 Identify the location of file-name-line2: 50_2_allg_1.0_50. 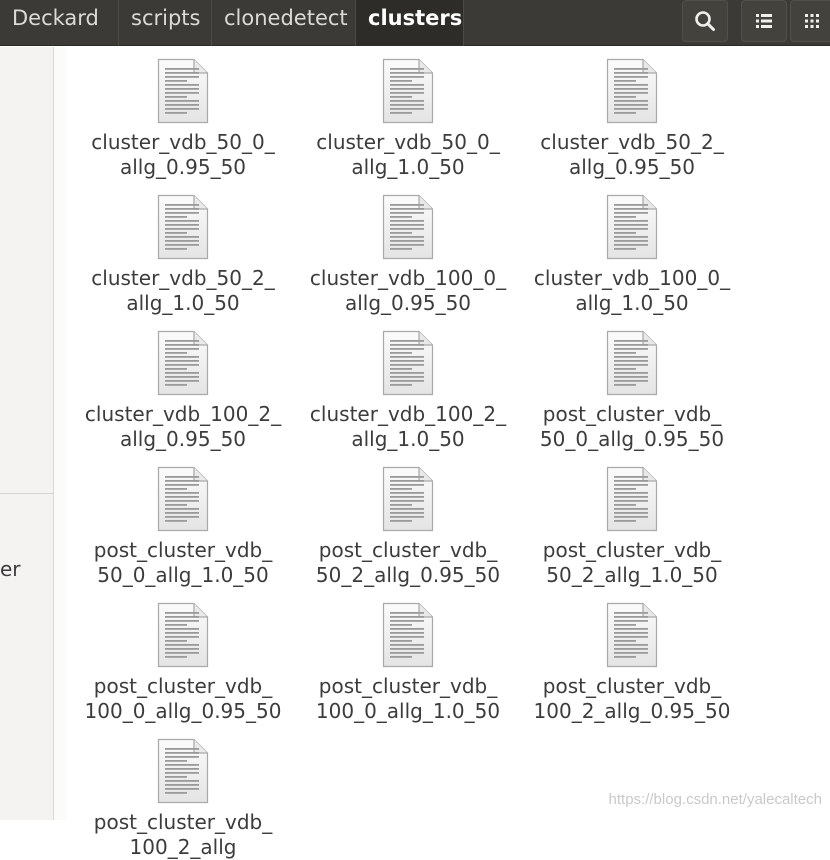
(632, 575).